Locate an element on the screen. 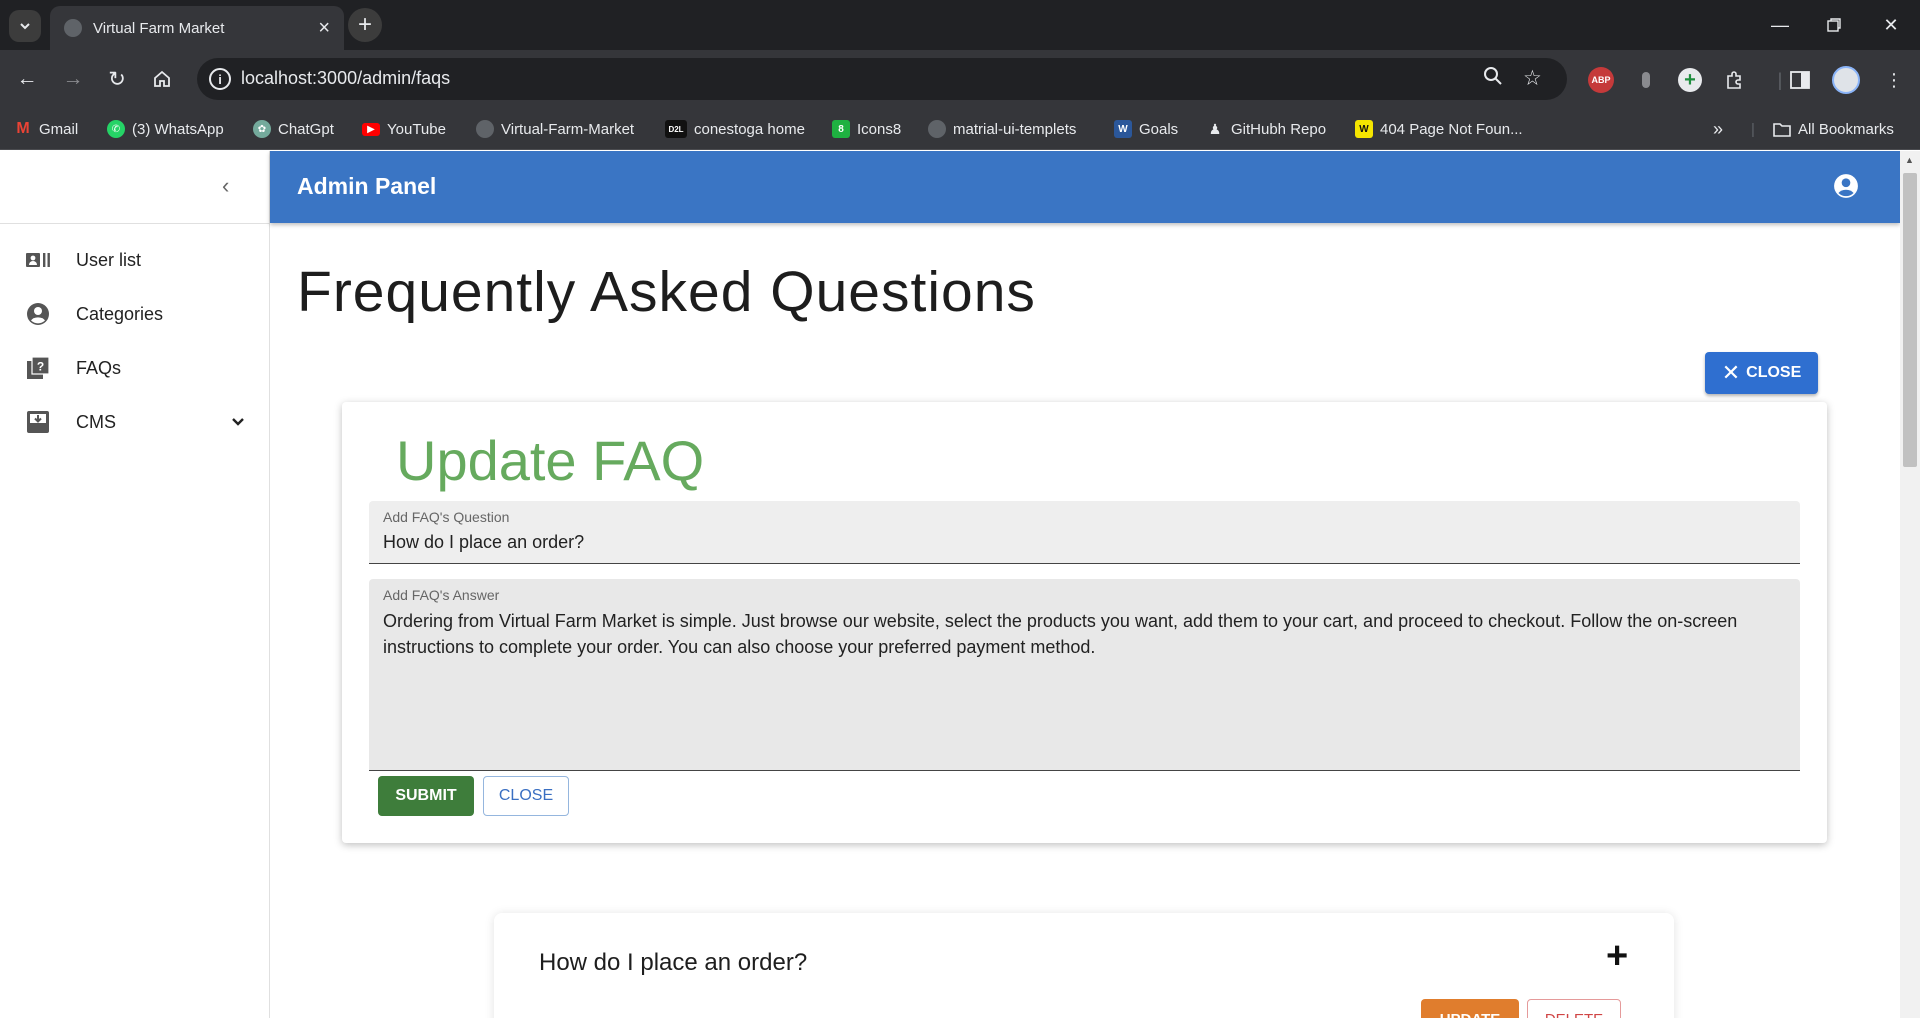  bookmark-chatgpt: ✿ ChatGpt is located at coordinates (293, 129).